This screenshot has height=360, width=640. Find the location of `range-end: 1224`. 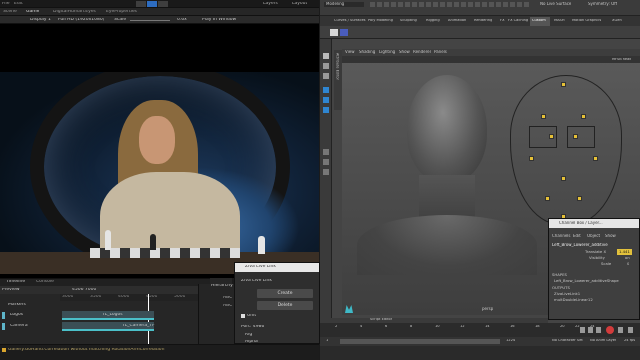

range-end: 1224 is located at coordinates (510, 341).